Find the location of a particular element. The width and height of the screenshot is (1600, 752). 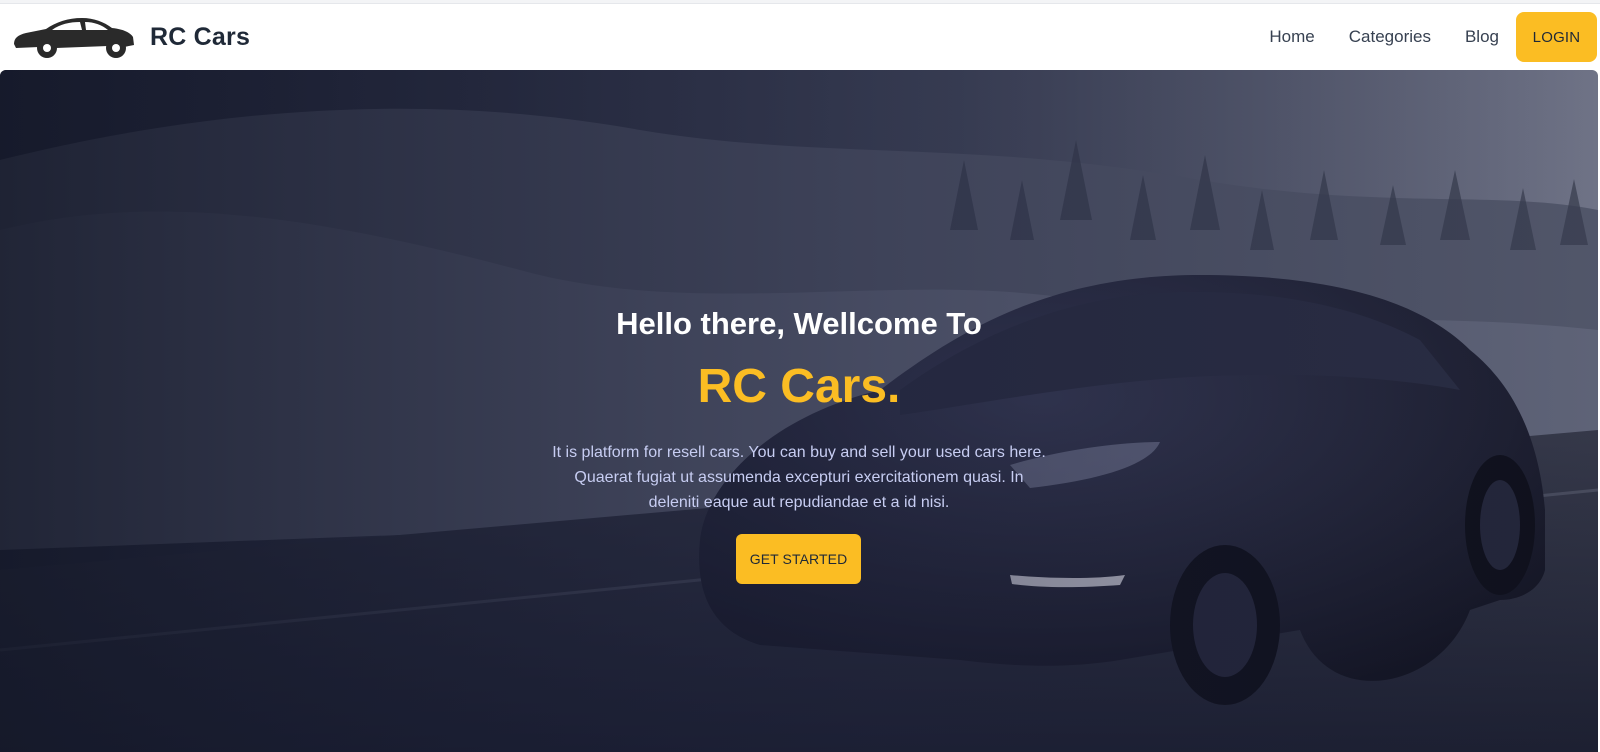

navbar: RC Cars Home Categories Blog LOGIN is located at coordinates (800, 37).